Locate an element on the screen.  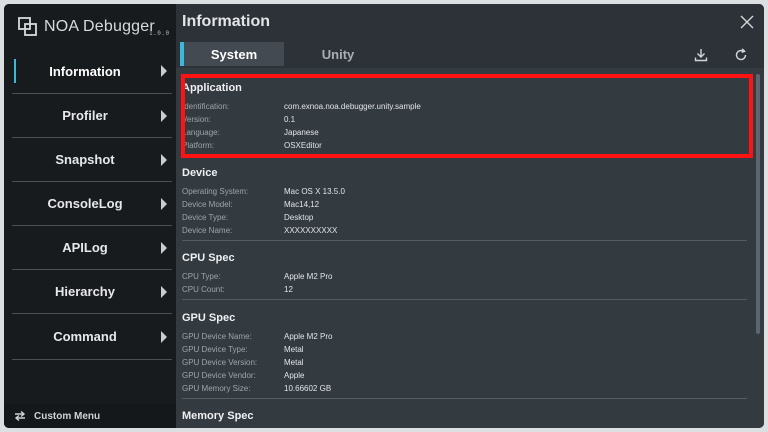
sidebar-item-label: Information is located at coordinates (85, 71).